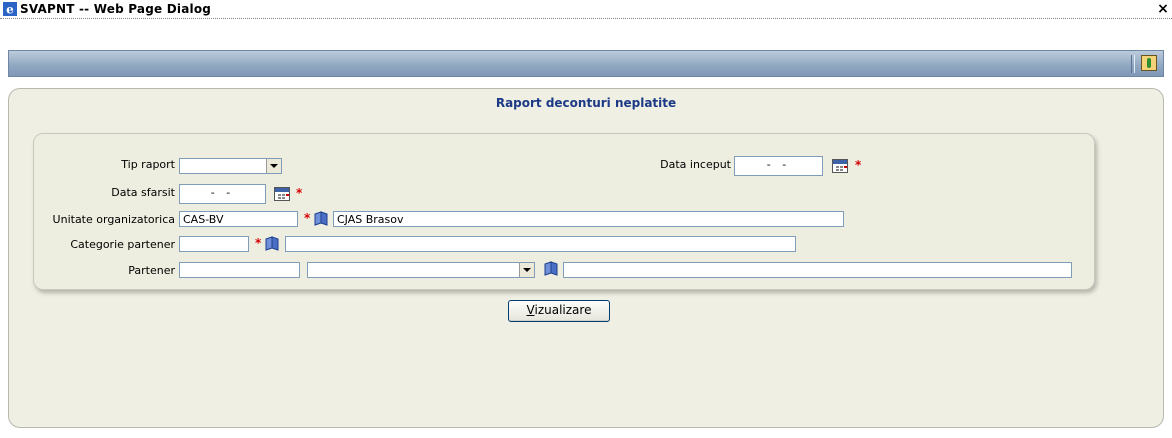 The image size is (1172, 438). I want to click on partener-code-input, so click(239, 270).